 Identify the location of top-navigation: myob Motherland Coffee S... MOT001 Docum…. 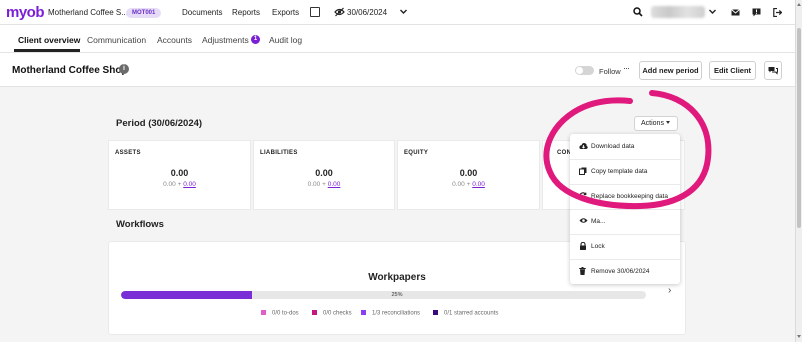
(401, 12).